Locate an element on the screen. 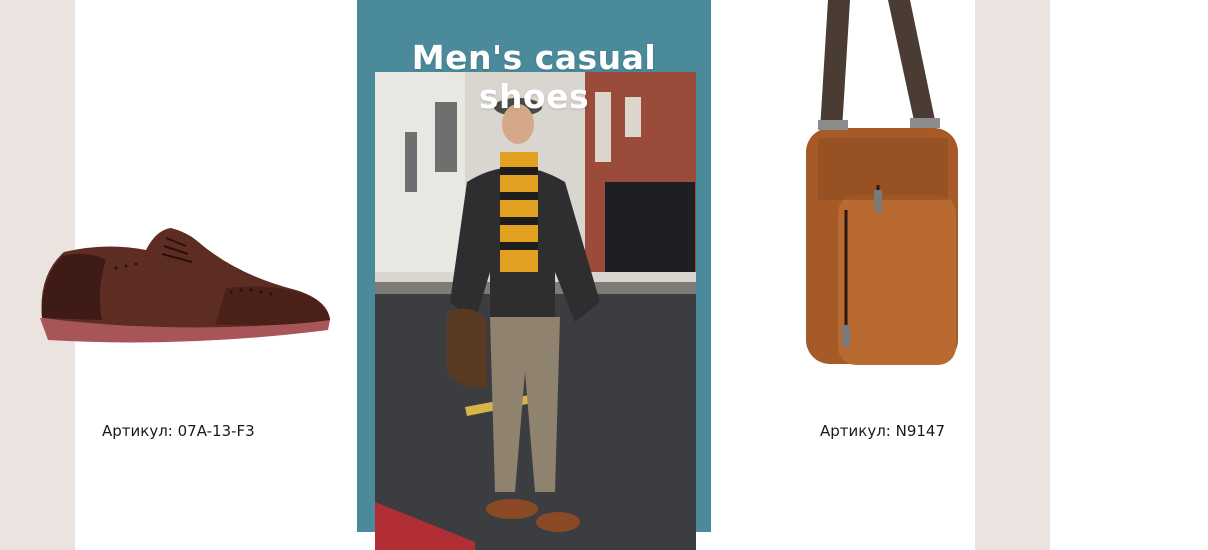  left-product-sku: Артикул: 07A-13-F3 is located at coordinates (178, 431).